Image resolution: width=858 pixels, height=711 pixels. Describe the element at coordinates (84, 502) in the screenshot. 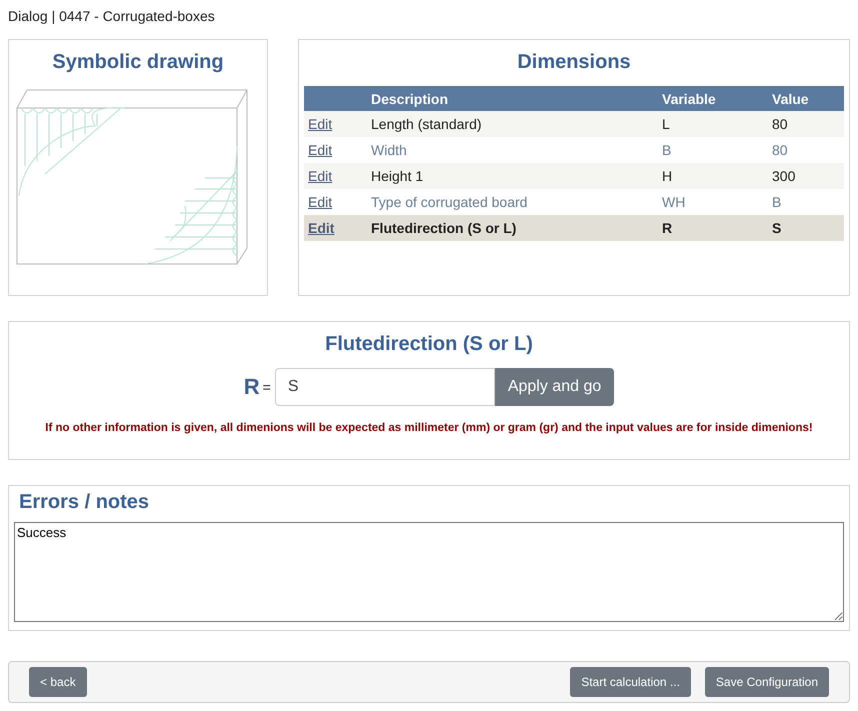

I see `panel-title: Errors / notes` at that location.